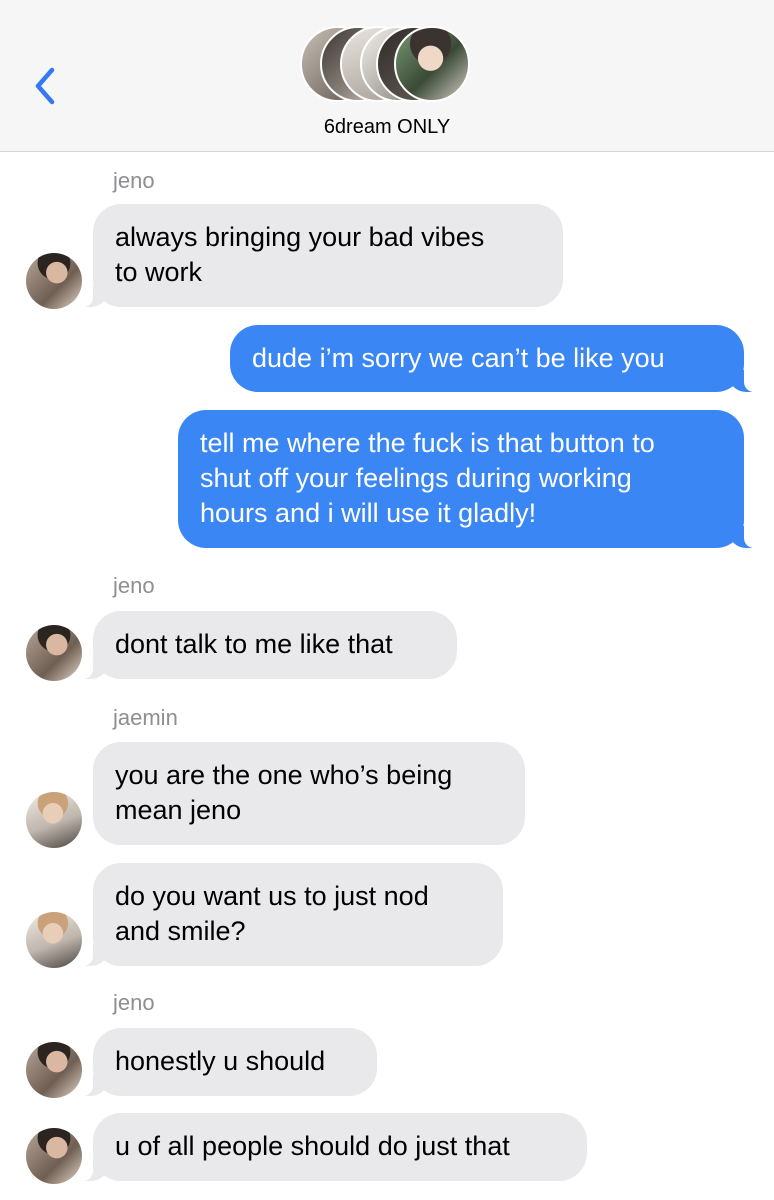 Image resolution: width=774 pixels, height=1200 pixels. I want to click on message-line: tell me where the fuck is that button to, so click(427, 443).